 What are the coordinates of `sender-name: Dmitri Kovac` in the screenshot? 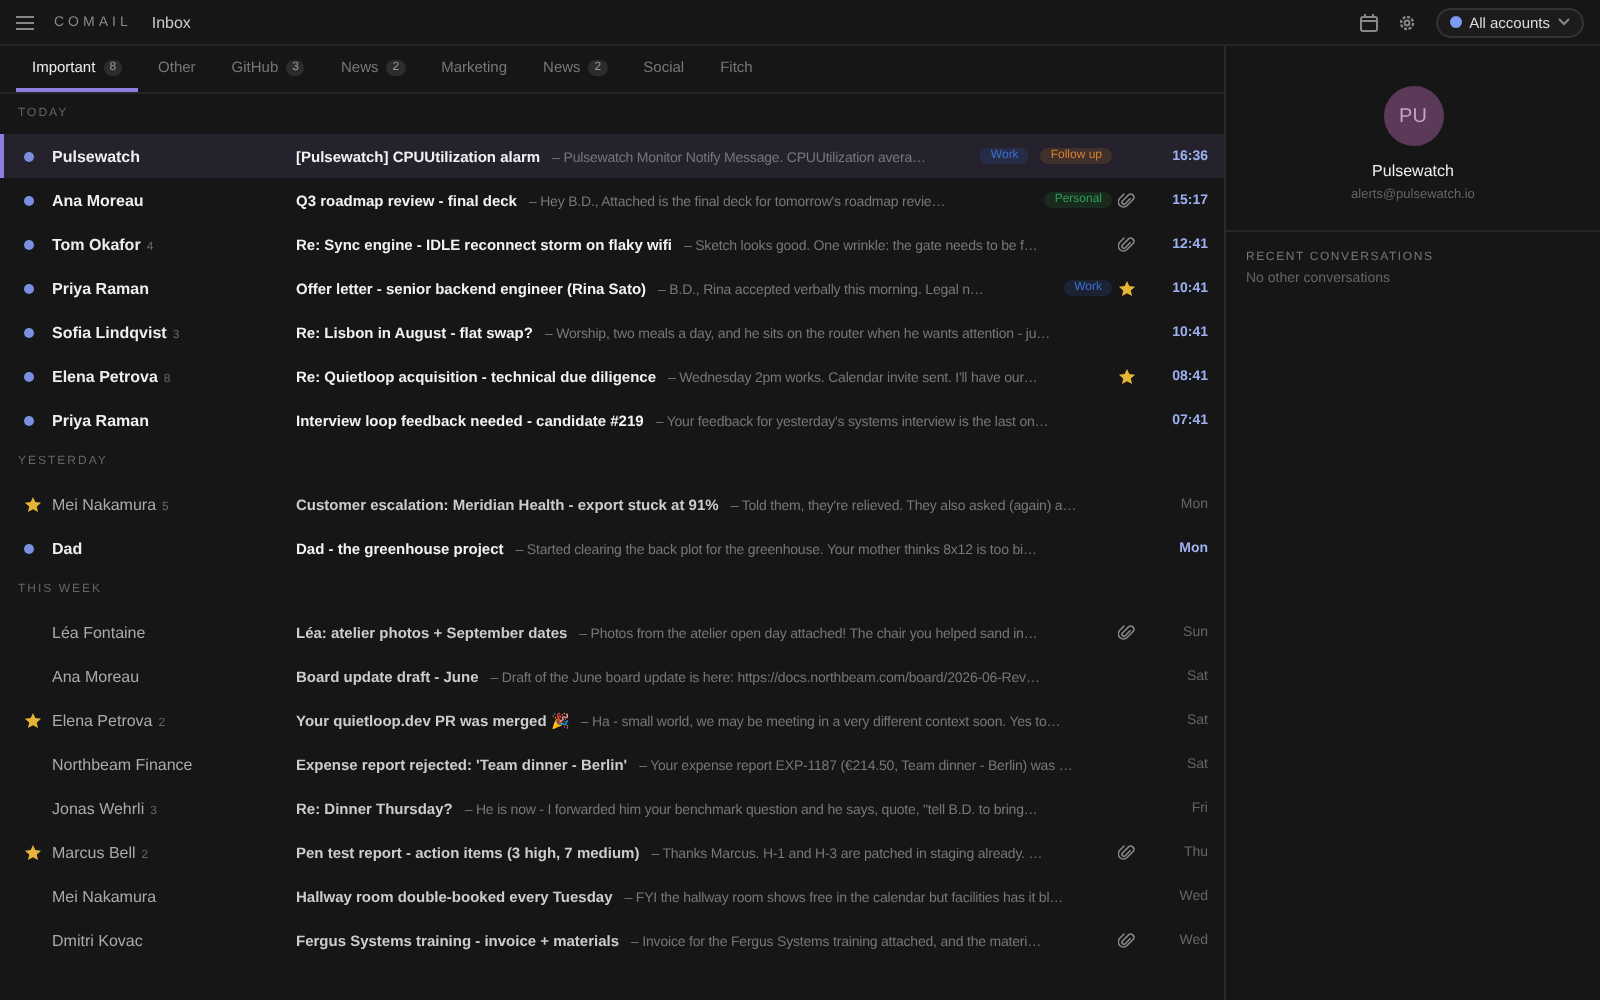 It's located at (97, 940).